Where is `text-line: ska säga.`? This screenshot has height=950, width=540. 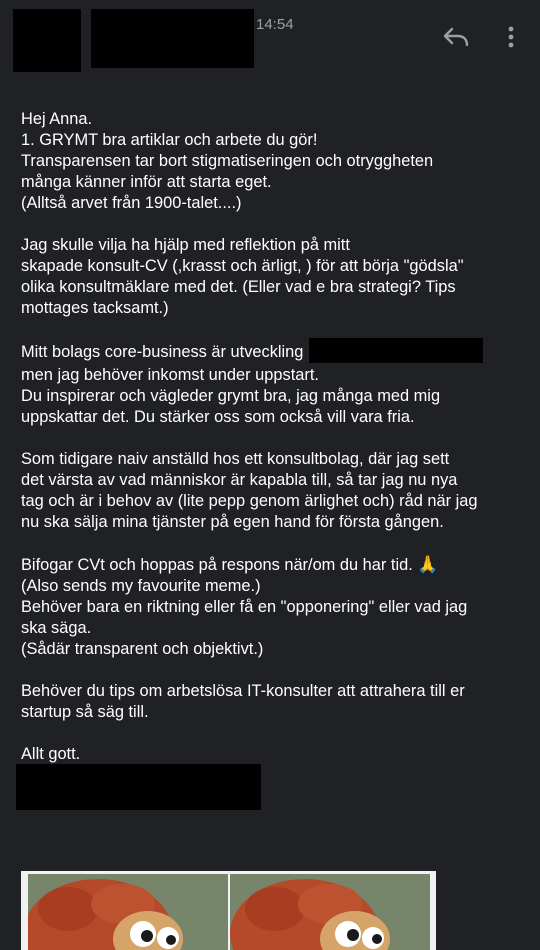
text-line: ska säga. is located at coordinates (56, 628).